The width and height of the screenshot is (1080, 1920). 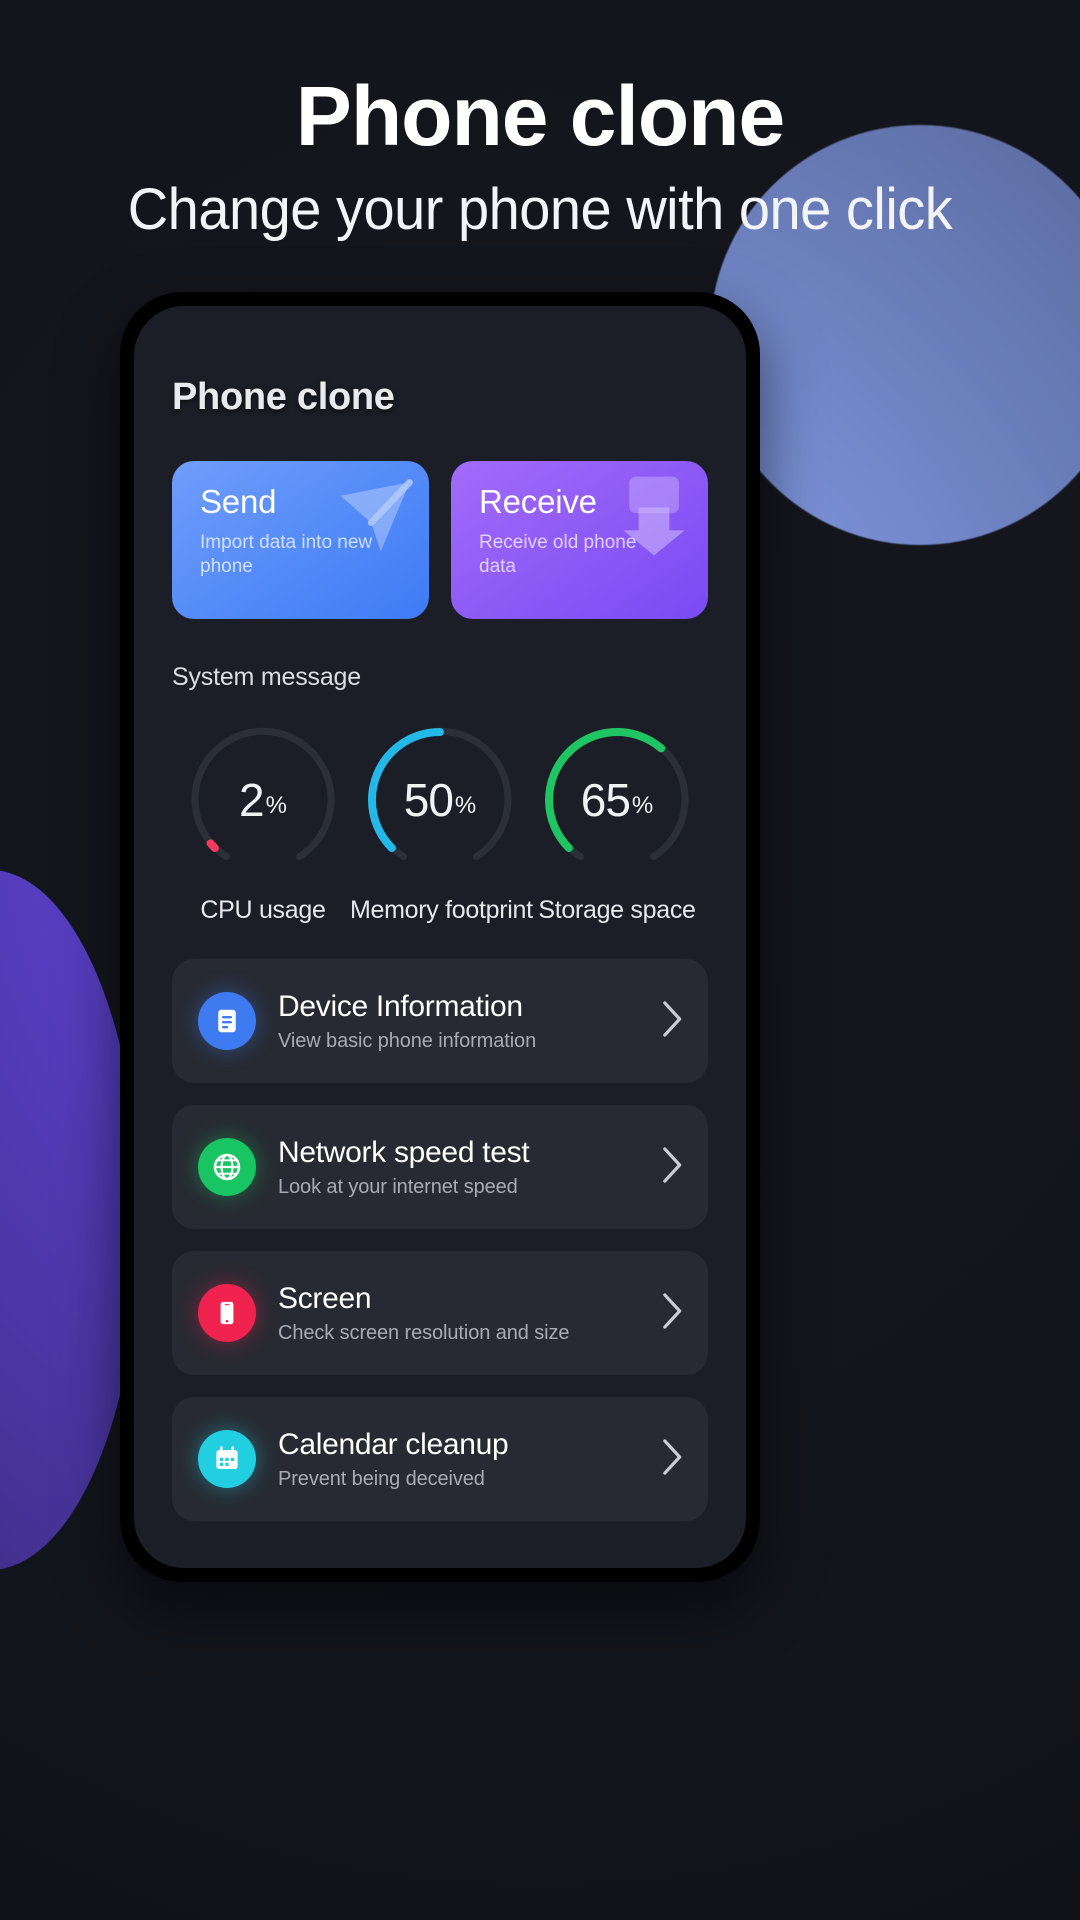 I want to click on list-item-title: Calendar cleanup, so click(x=393, y=1444).